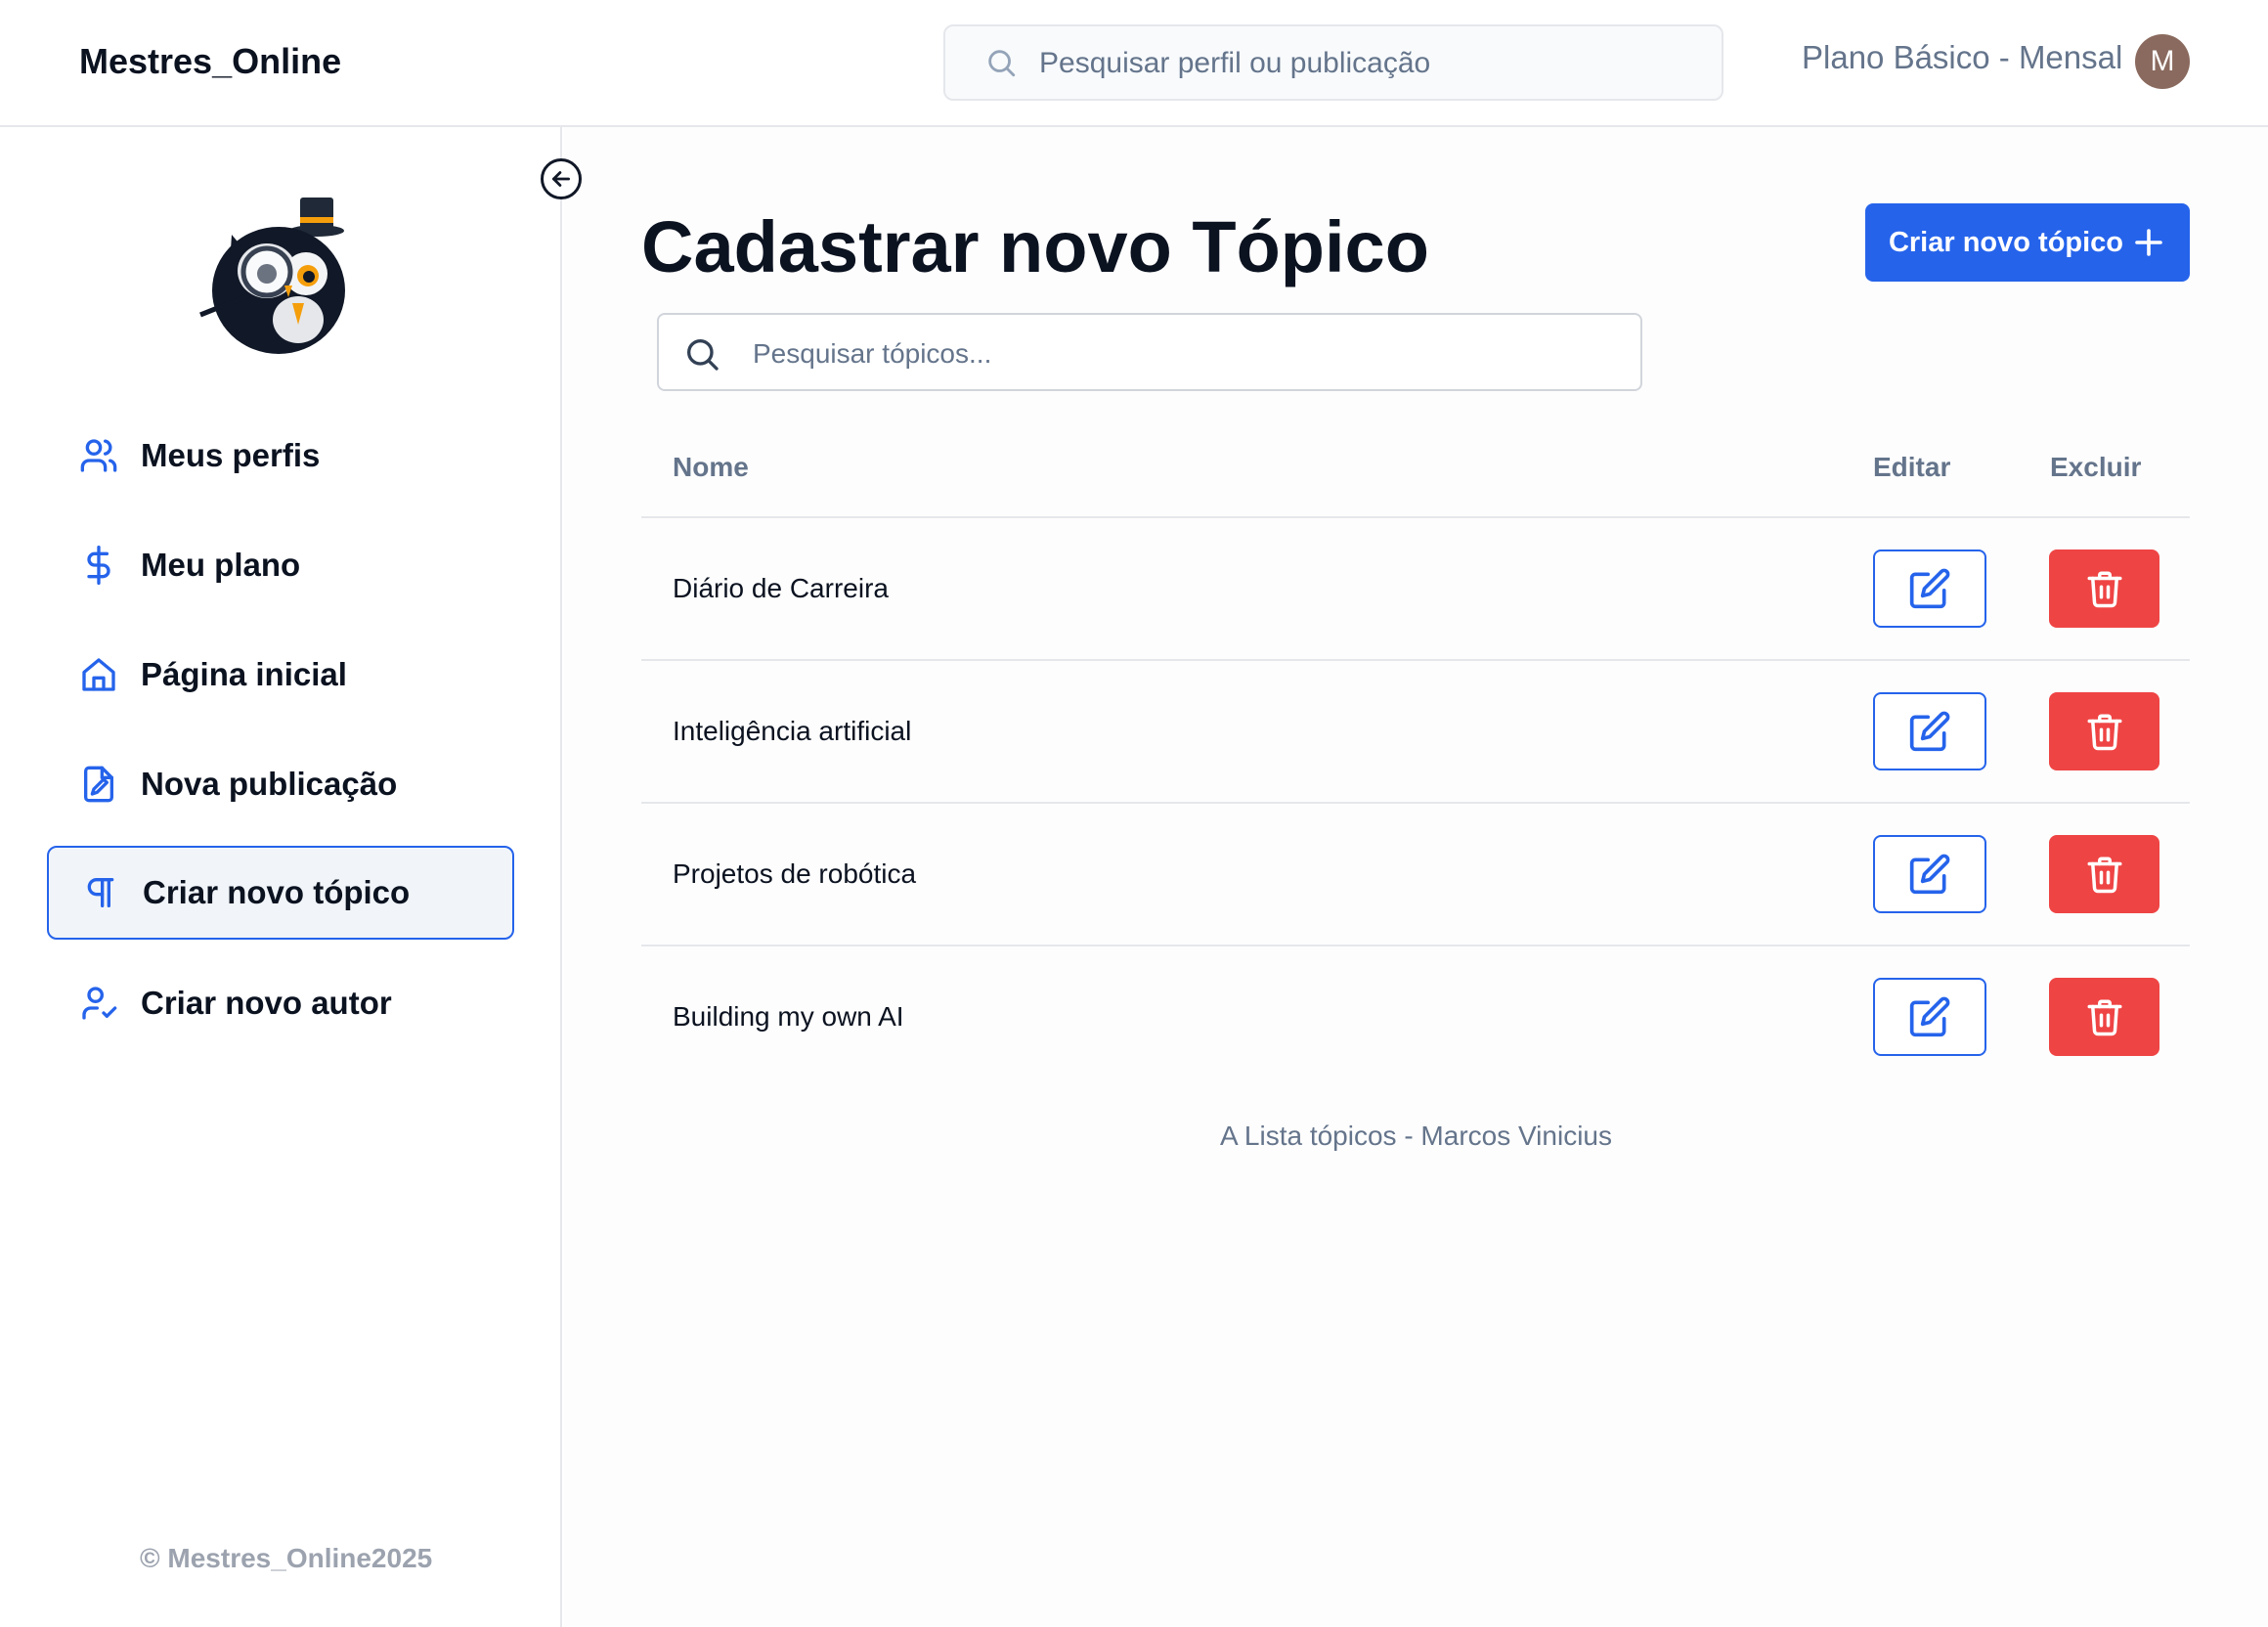 The height and width of the screenshot is (1627, 2268). What do you see at coordinates (2096, 467) in the screenshot?
I see `column-header-excluir: Excluir` at bounding box center [2096, 467].